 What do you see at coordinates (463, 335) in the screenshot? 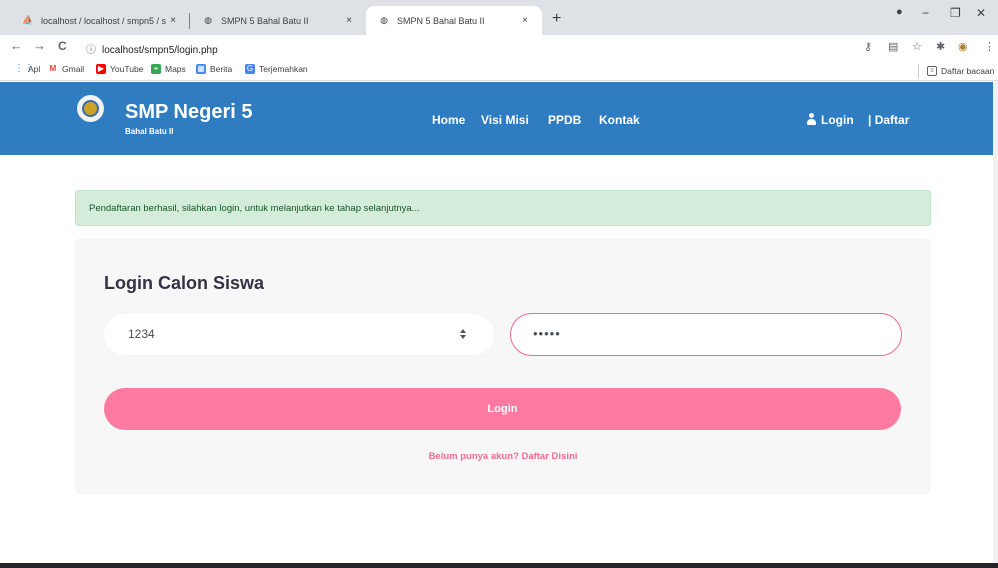
I see `number-spinner-icon` at bounding box center [463, 335].